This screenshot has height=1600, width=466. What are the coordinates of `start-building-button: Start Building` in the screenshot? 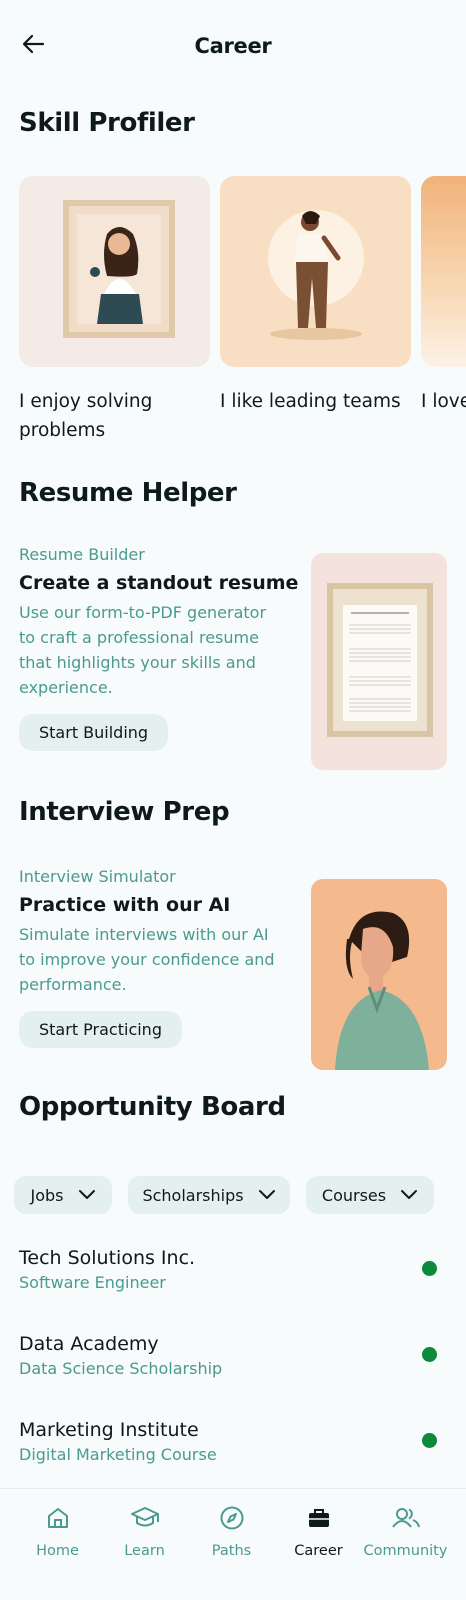 It's located at (94, 732).